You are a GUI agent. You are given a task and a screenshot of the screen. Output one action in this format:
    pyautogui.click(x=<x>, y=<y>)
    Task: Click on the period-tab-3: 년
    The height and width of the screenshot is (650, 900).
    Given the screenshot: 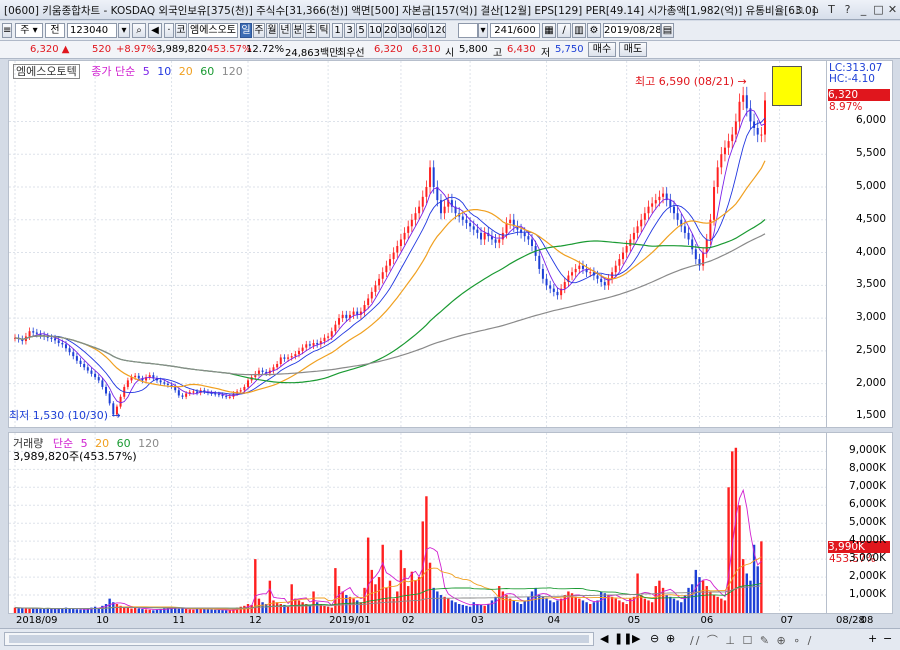 What is the action you would take?
    pyautogui.click(x=285, y=30)
    